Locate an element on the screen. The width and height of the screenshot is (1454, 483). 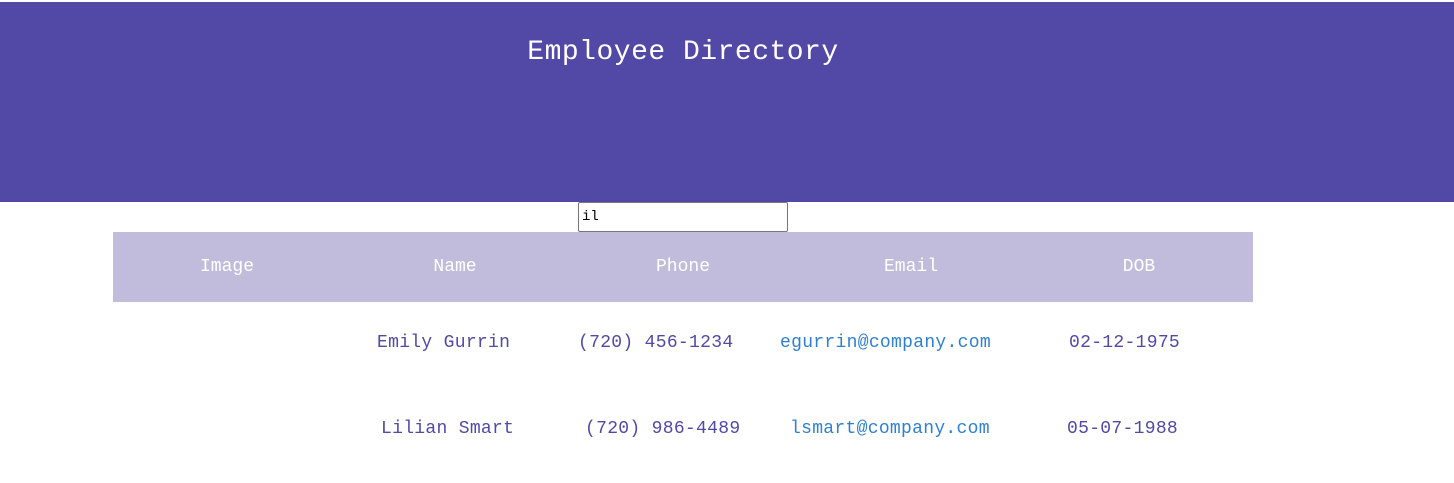
search-input is located at coordinates (683, 217).